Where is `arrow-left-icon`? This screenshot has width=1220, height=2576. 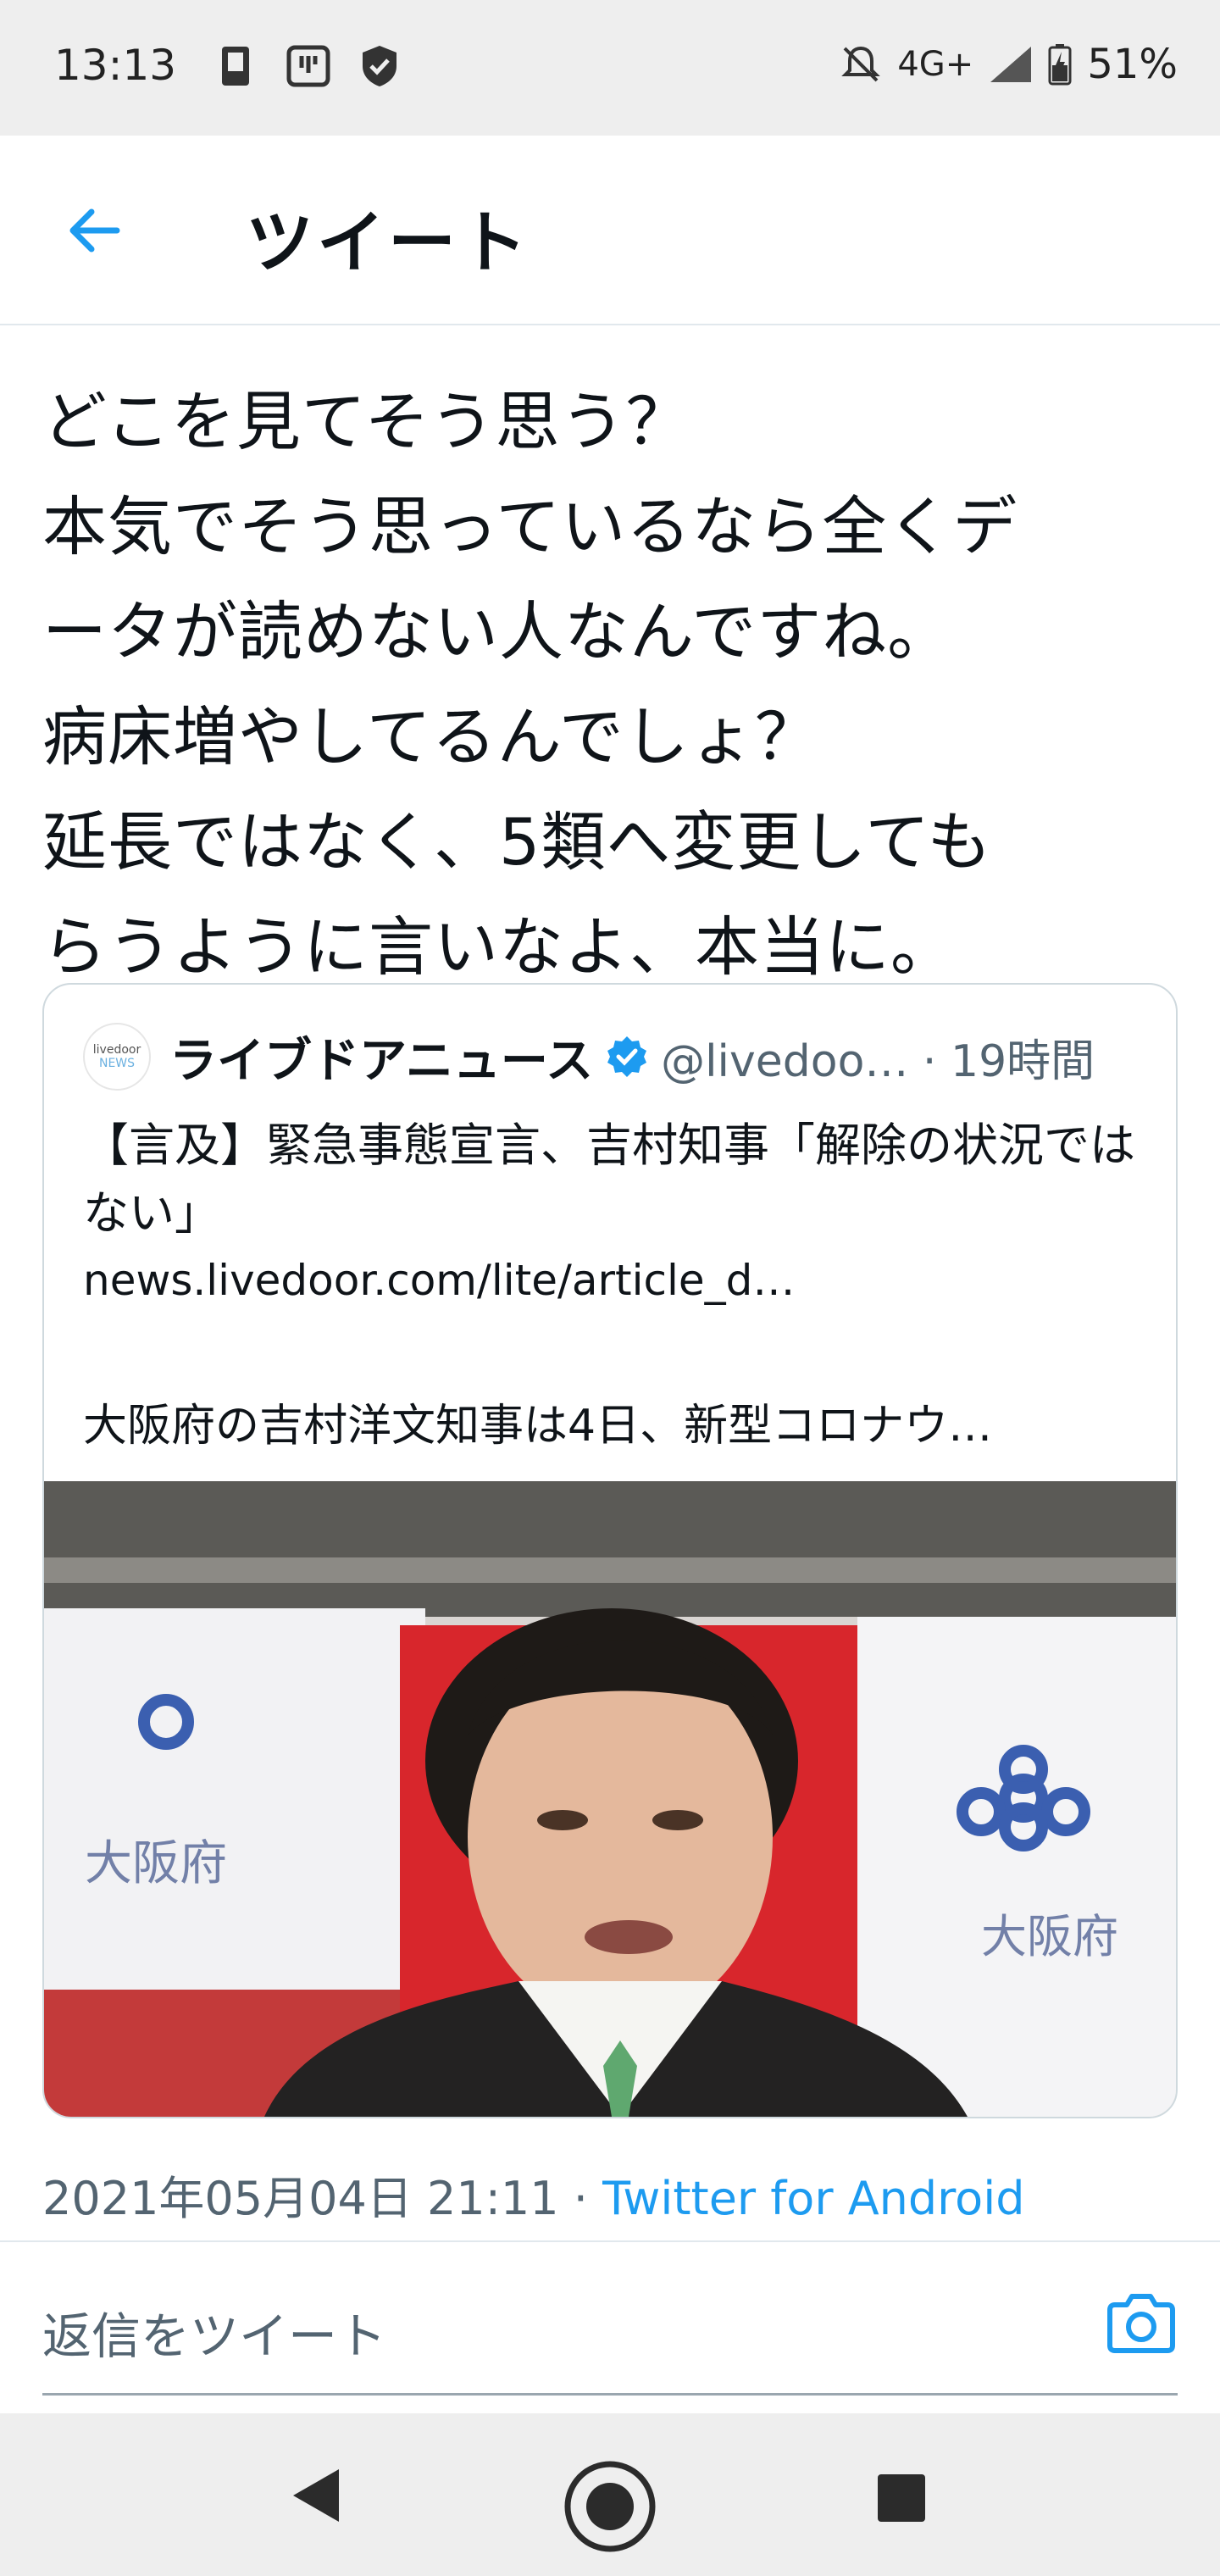
arrow-left-icon is located at coordinates (95, 230).